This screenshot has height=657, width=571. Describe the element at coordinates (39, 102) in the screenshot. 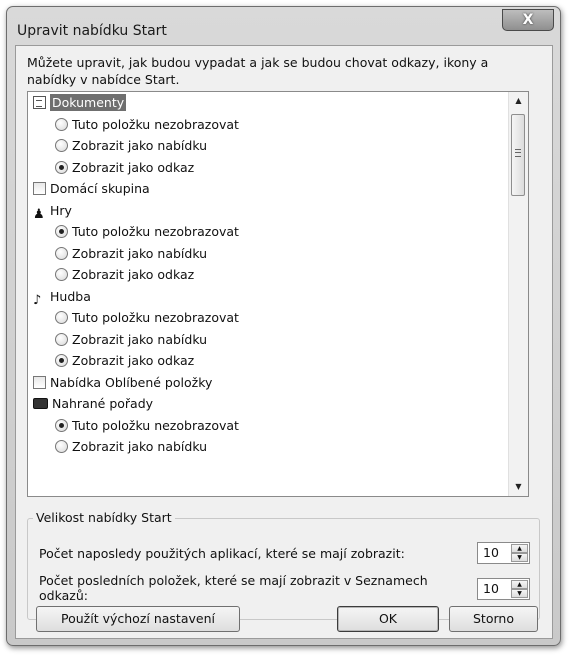

I see `document-icon` at that location.